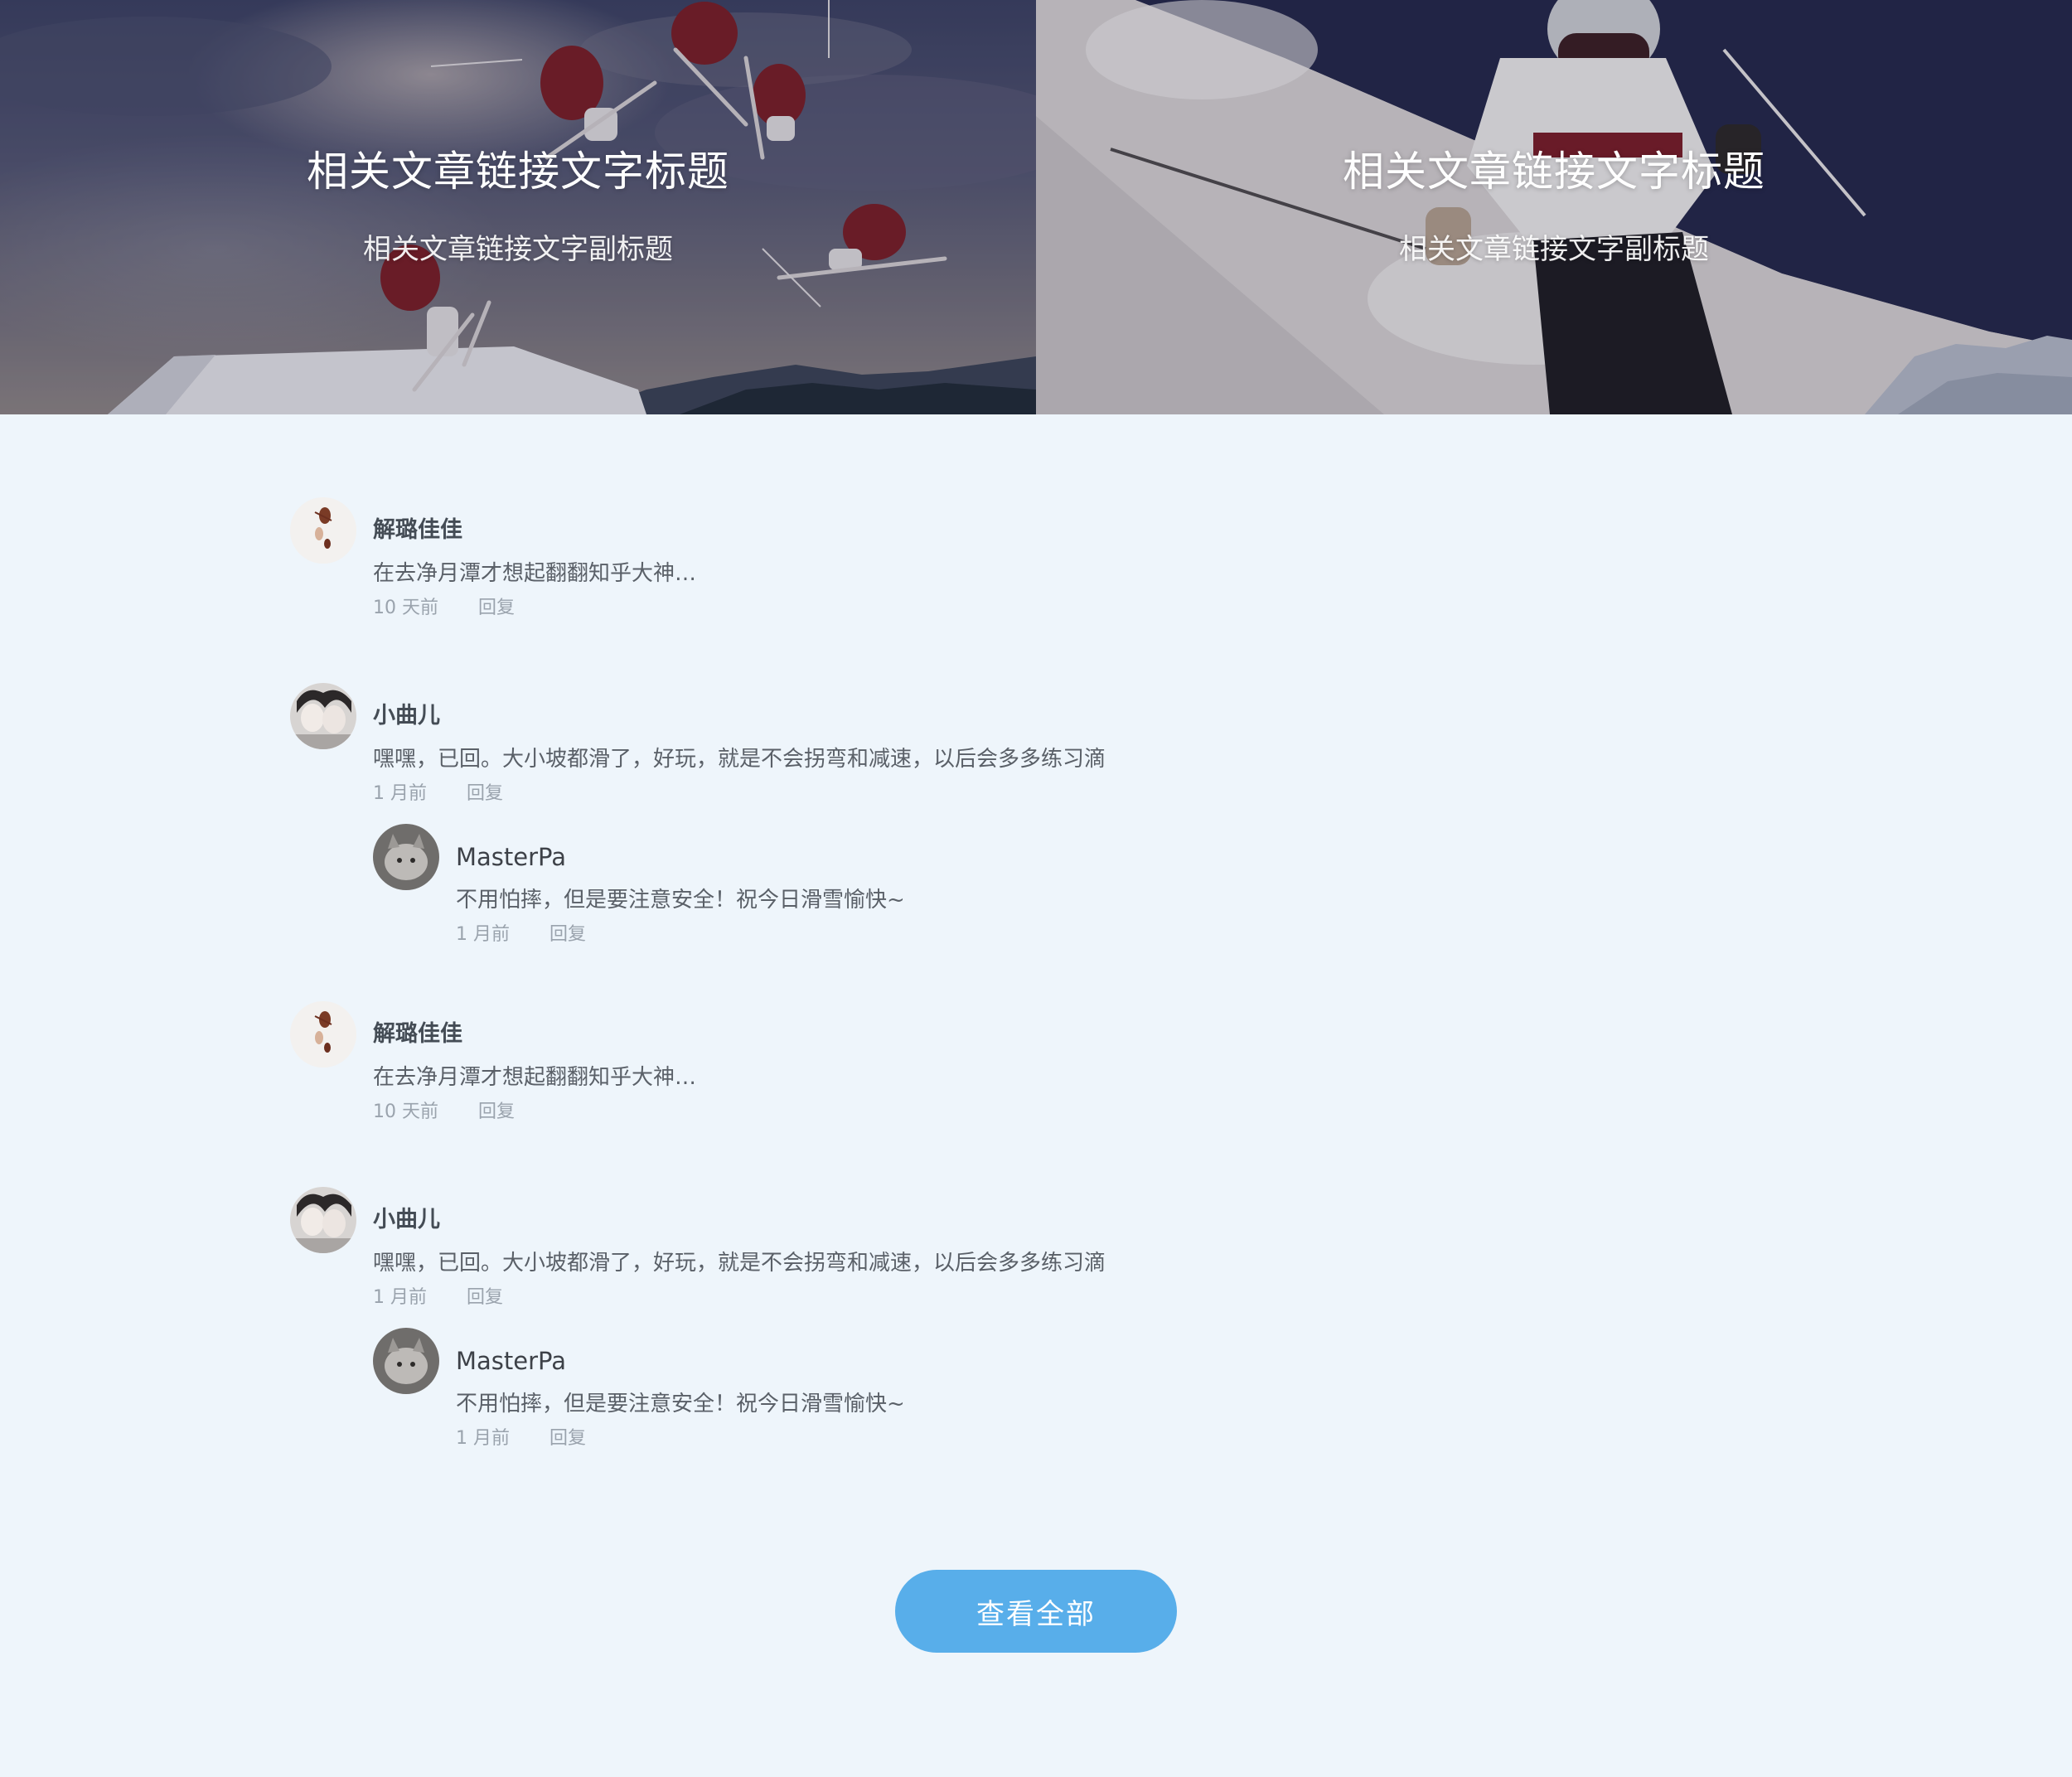 This screenshot has height=1777, width=2072. What do you see at coordinates (1036, 1611) in the screenshot?
I see `view-all-button: 查看全部` at bounding box center [1036, 1611].